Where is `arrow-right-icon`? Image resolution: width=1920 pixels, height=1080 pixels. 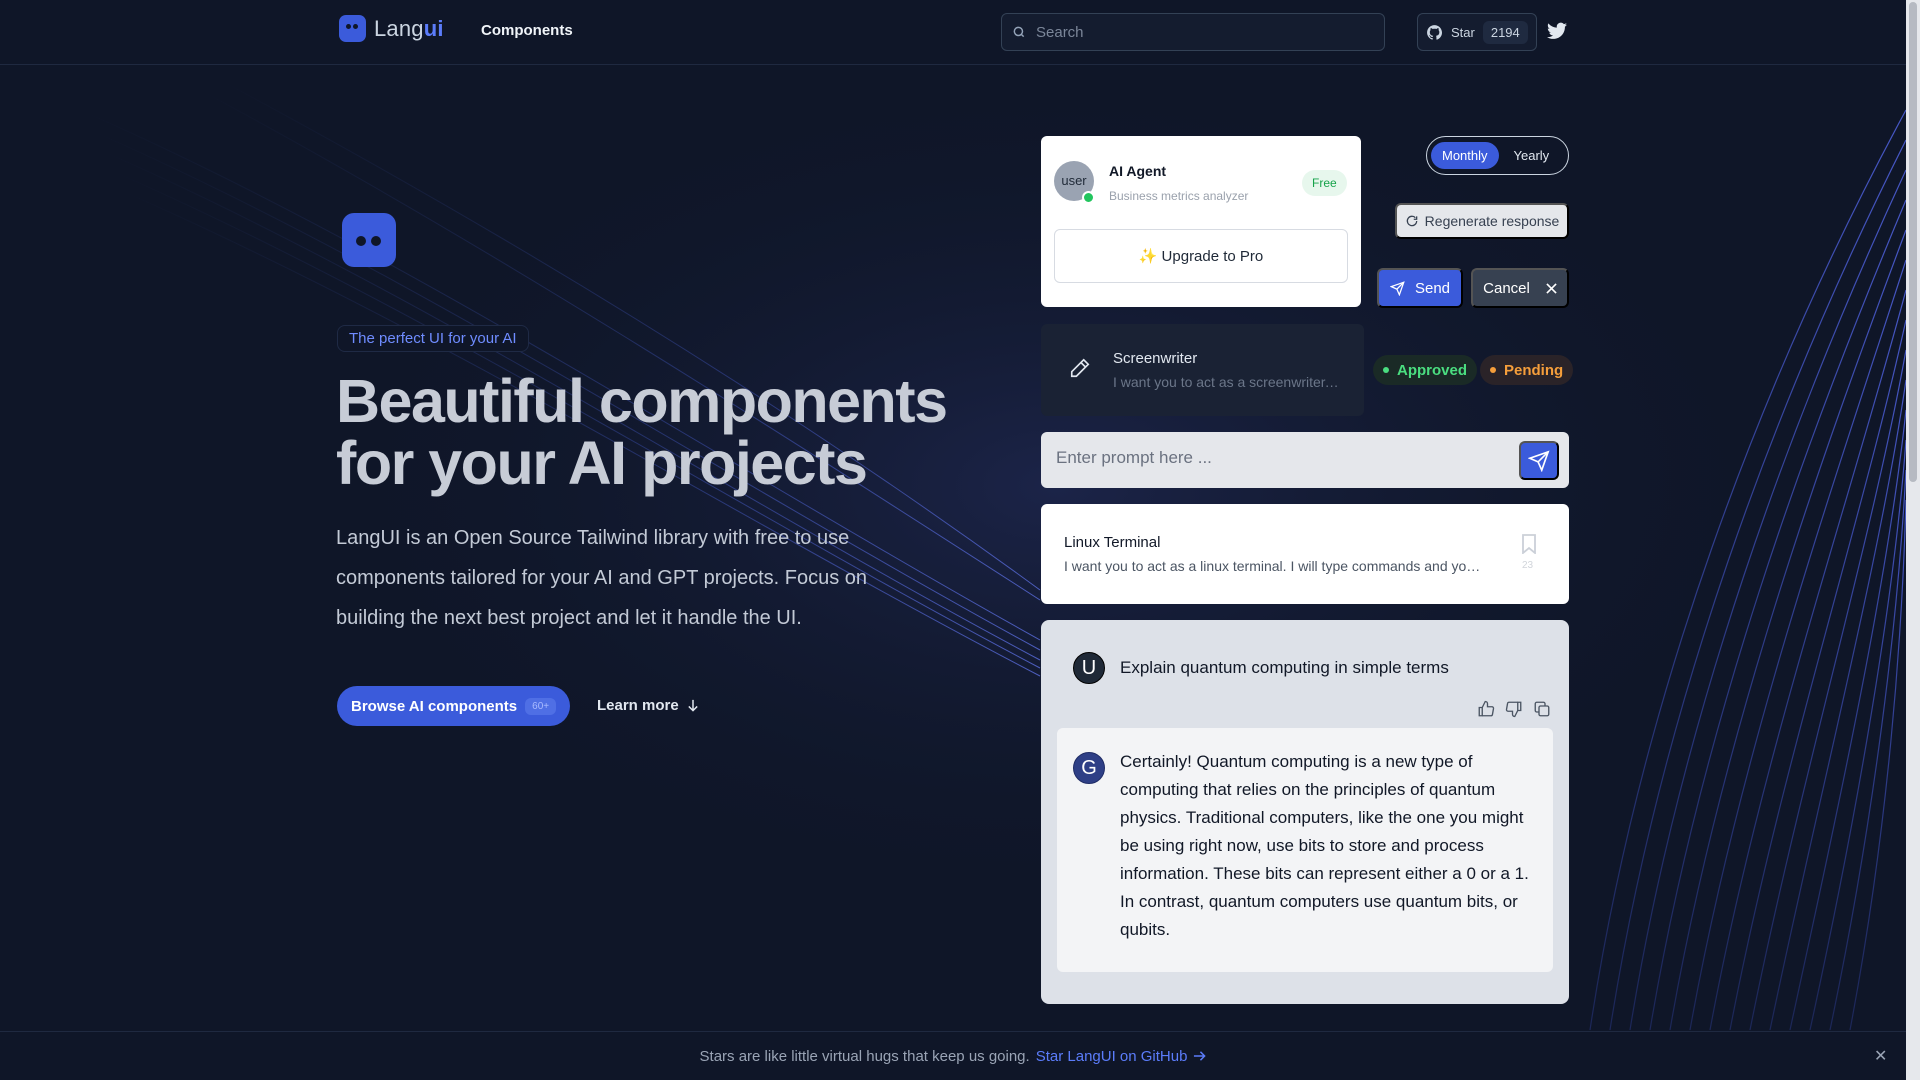
arrow-right-icon is located at coordinates (1200, 1056).